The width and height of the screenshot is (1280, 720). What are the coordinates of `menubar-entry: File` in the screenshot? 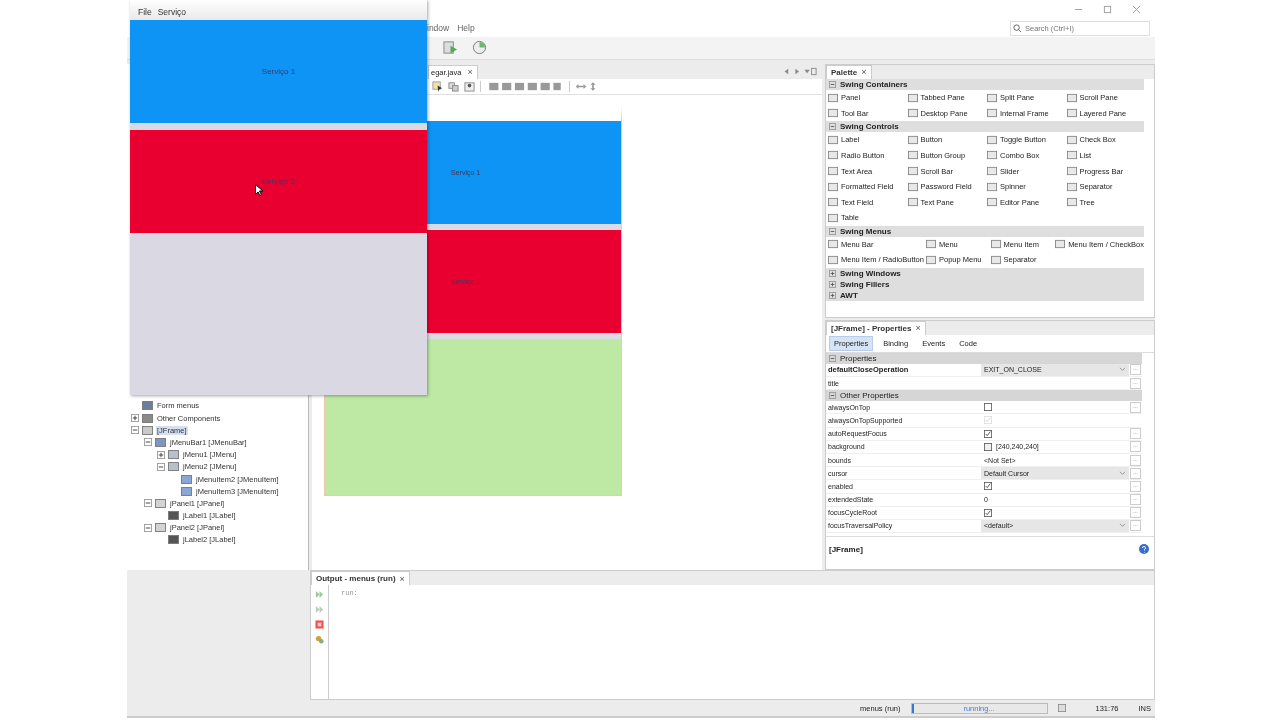 It's located at (145, 12).